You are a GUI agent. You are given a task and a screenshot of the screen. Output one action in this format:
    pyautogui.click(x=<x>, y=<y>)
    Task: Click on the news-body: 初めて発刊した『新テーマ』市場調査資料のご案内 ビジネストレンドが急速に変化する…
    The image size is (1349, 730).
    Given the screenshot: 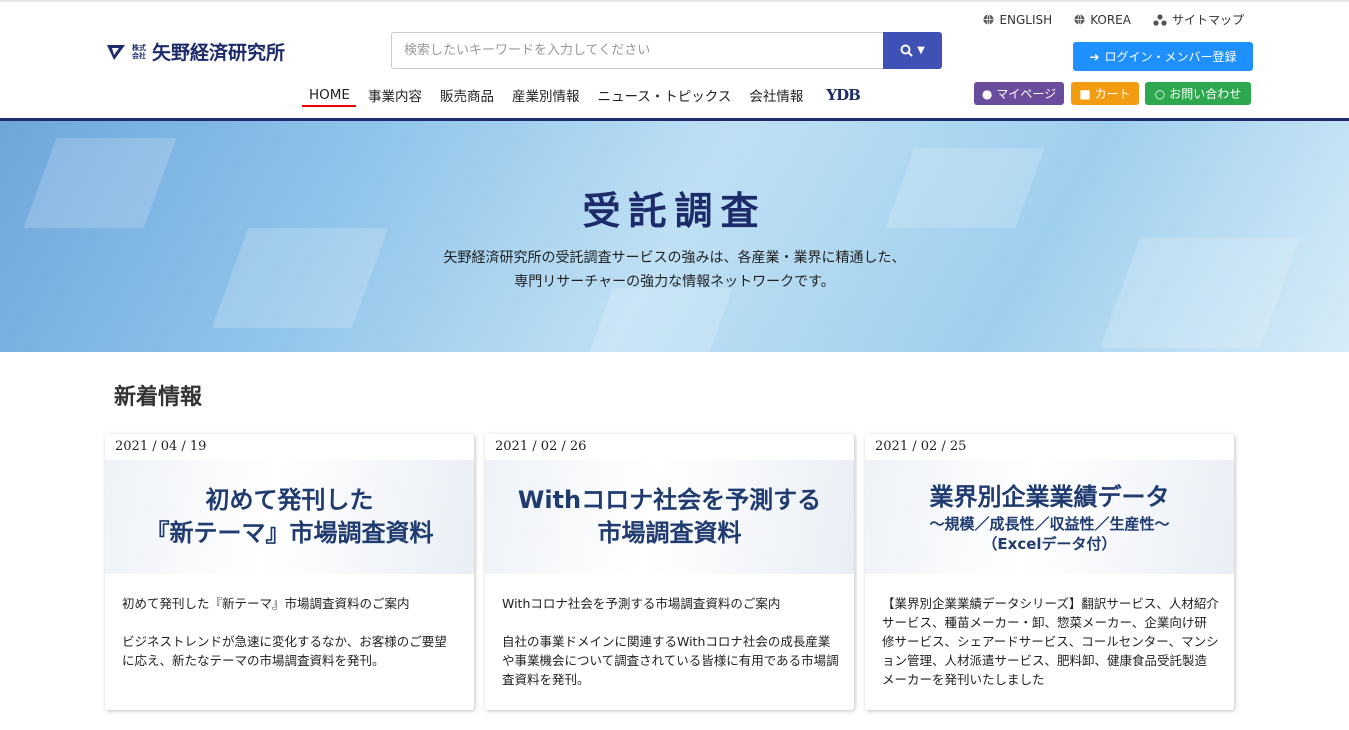 What is the action you would take?
    pyautogui.click(x=290, y=632)
    